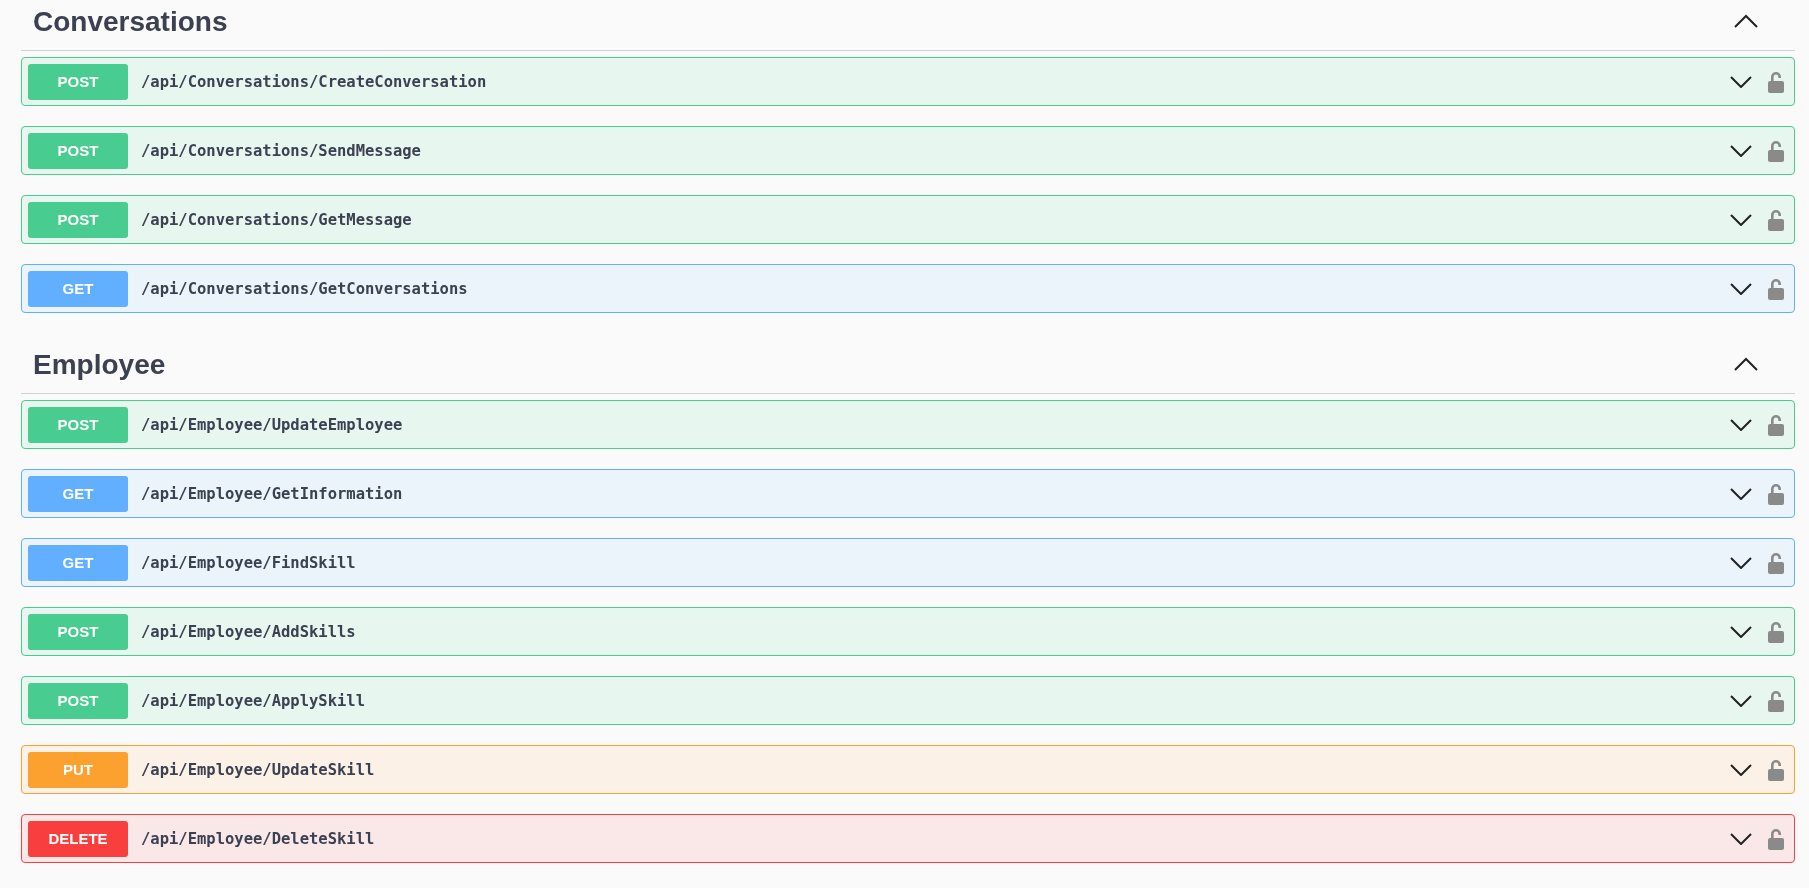 The width and height of the screenshot is (1809, 888). Describe the element at coordinates (305, 288) in the screenshot. I see `endpoint-path: /api/Conversations/GetConversations` at that location.